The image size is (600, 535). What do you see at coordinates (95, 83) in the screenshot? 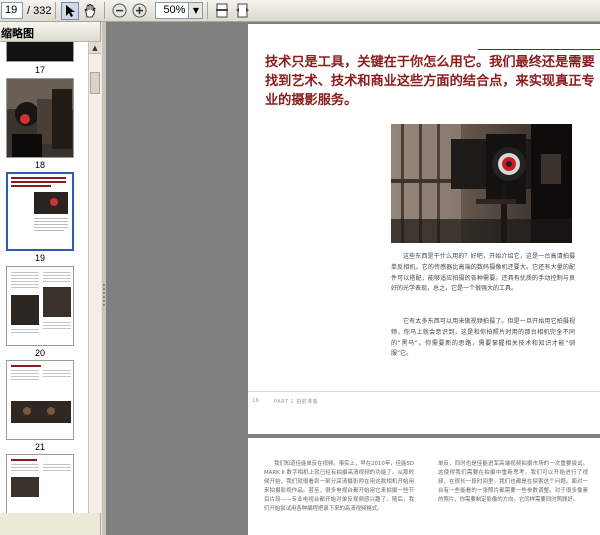
I see `scrollbar-thumb` at bounding box center [95, 83].